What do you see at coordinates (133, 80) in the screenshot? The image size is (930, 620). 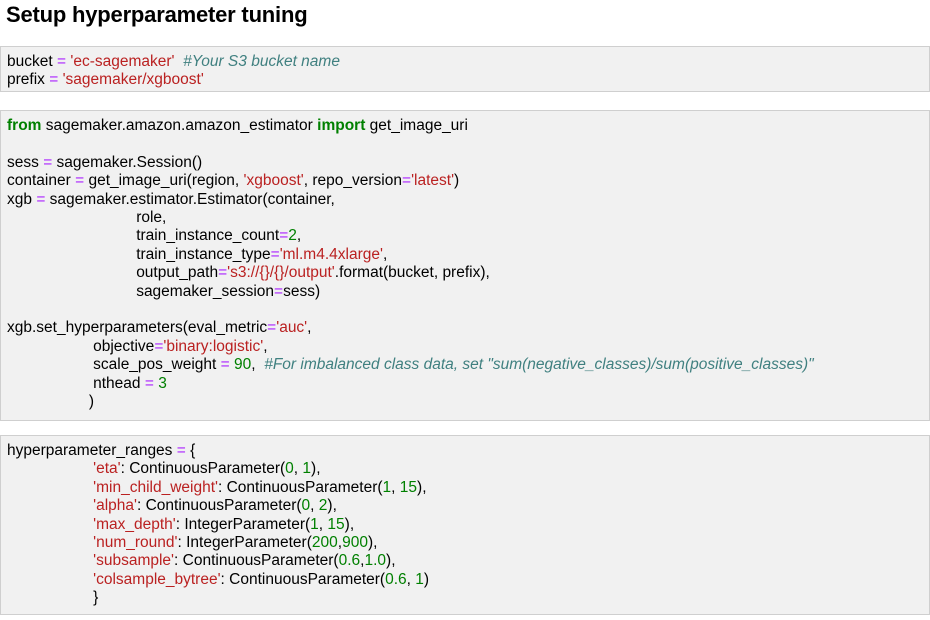 I see `string-literal: 'sagemaker/xgboost'` at bounding box center [133, 80].